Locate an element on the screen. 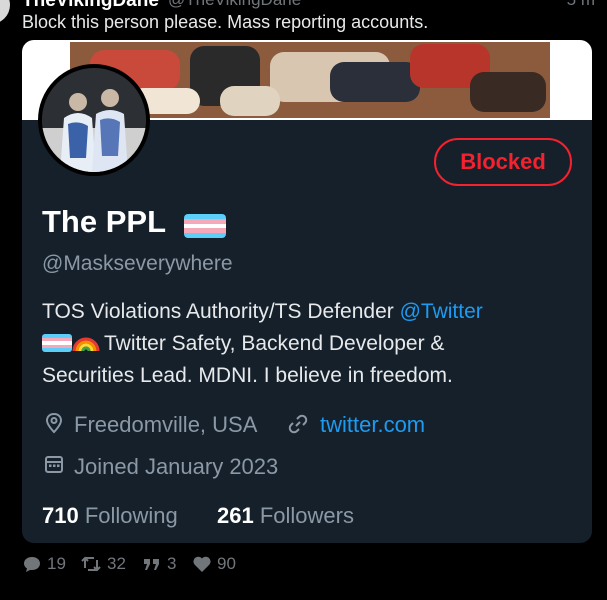 Image resolution: width=607 pixels, height=600 pixels. profile-avatar is located at coordinates (94, 120).